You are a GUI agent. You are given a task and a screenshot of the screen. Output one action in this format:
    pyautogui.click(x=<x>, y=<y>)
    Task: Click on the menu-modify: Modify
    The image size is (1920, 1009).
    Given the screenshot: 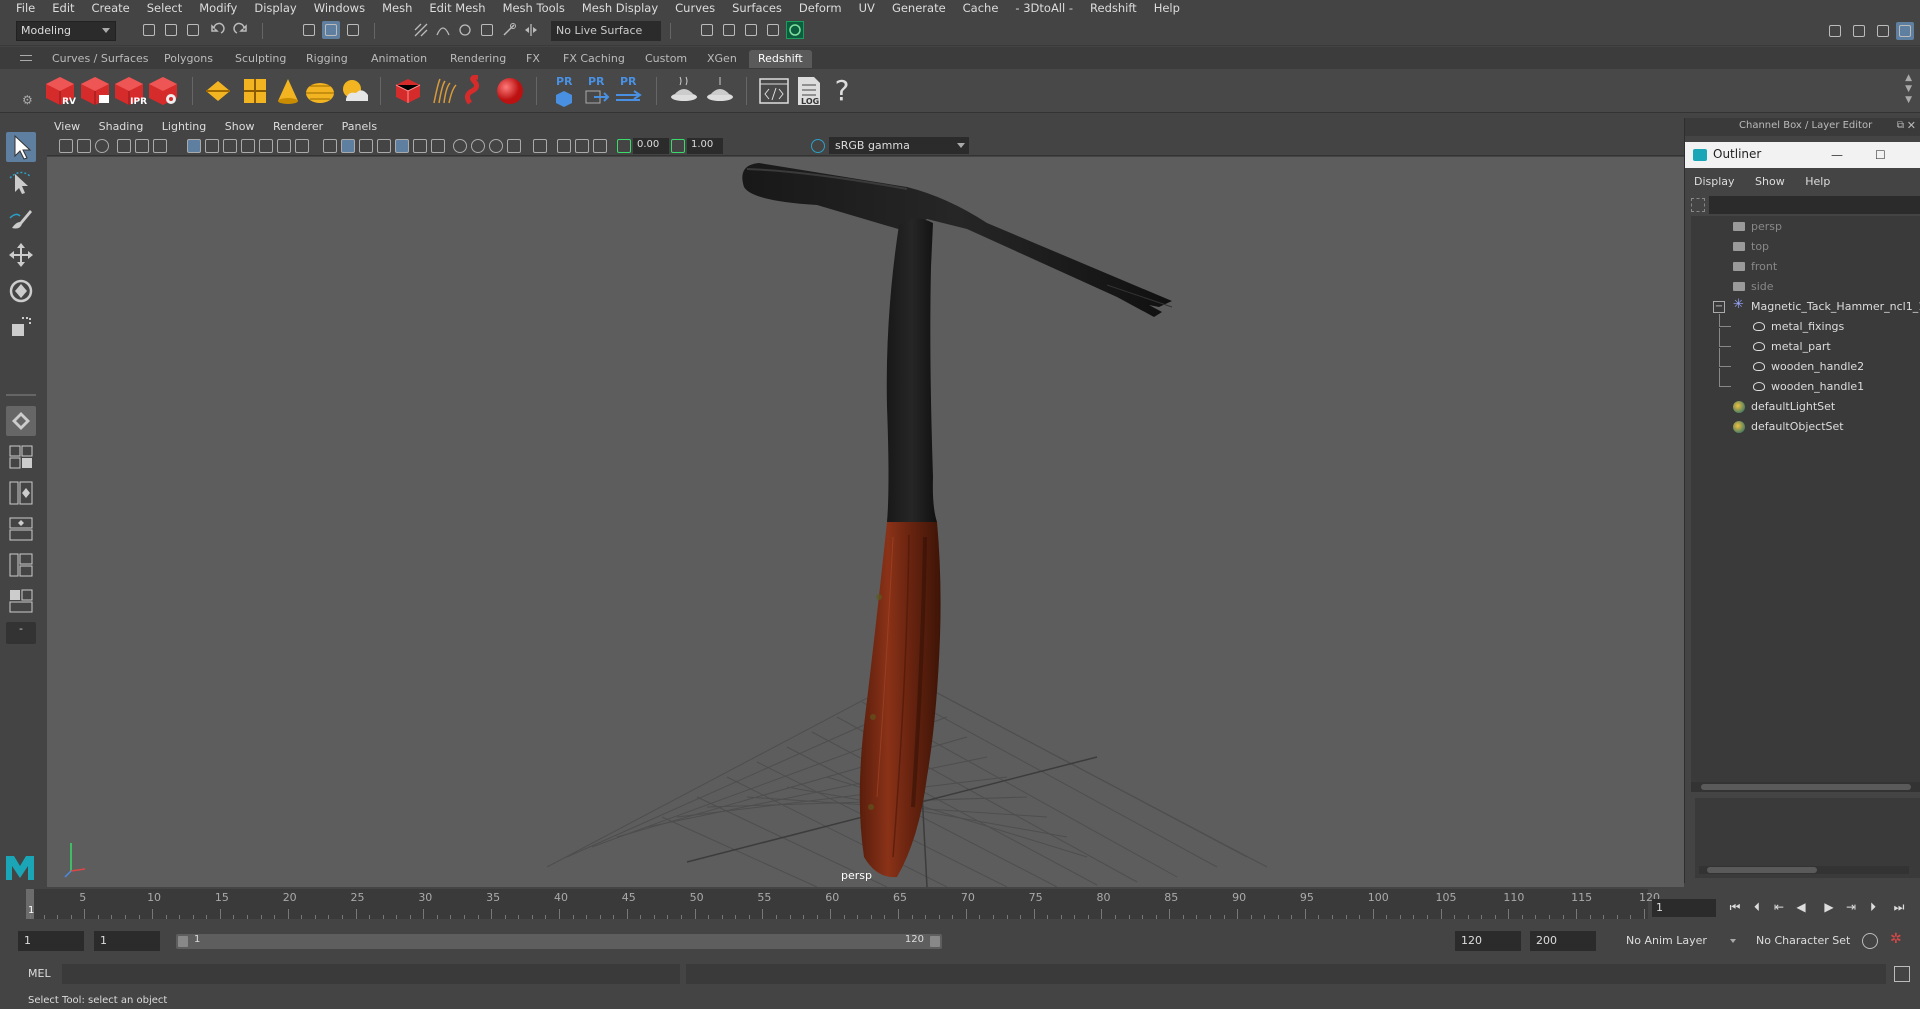 What is the action you would take?
    pyautogui.click(x=218, y=8)
    